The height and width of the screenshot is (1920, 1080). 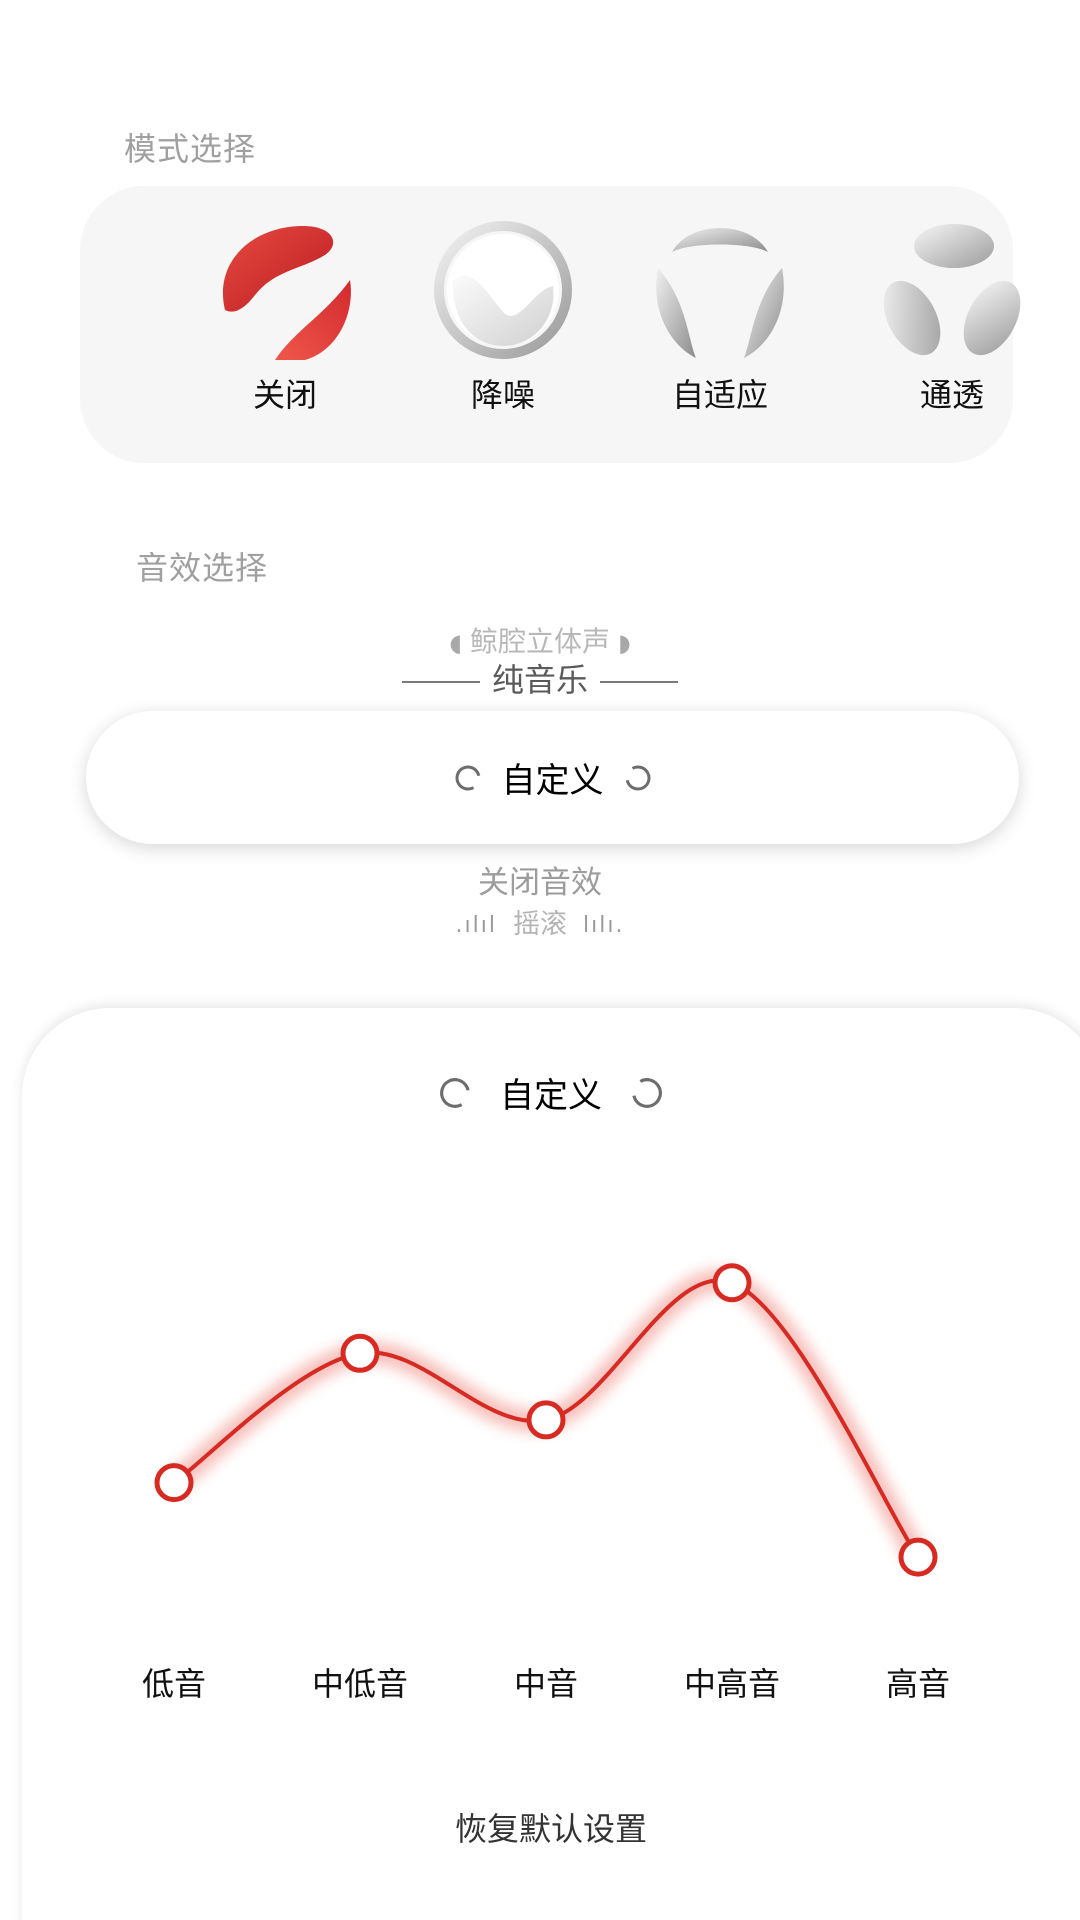 I want to click on right-earbud-icon: ◗, so click(x=624, y=643).